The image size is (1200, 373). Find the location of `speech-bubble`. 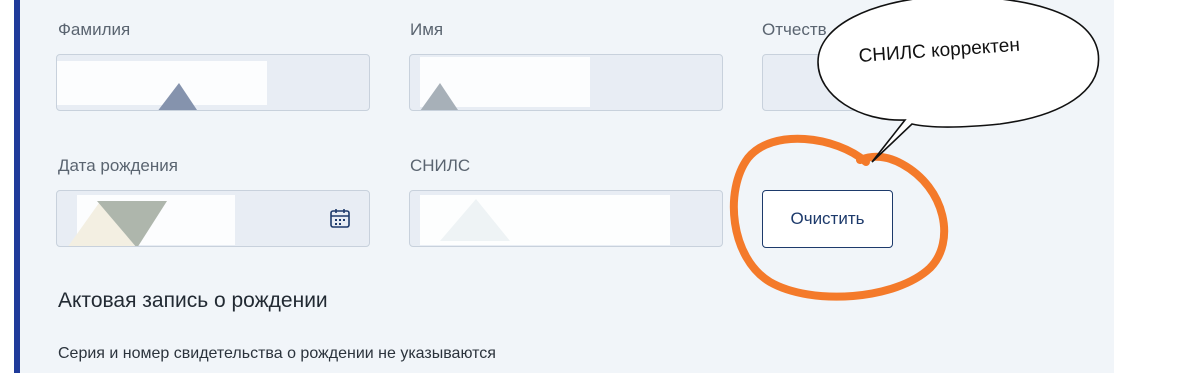

speech-bubble is located at coordinates (958, 81).